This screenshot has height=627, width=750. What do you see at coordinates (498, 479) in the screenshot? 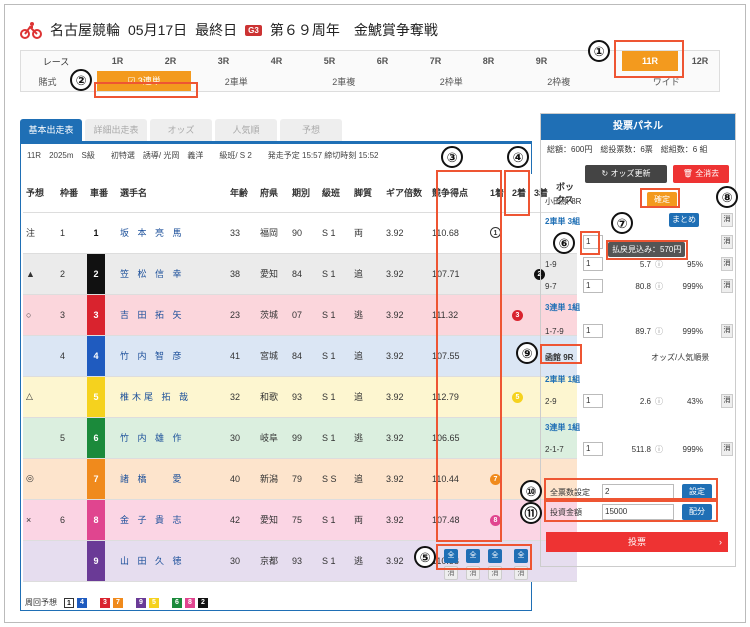
I see `finish-1-cell: 7` at bounding box center [498, 479].